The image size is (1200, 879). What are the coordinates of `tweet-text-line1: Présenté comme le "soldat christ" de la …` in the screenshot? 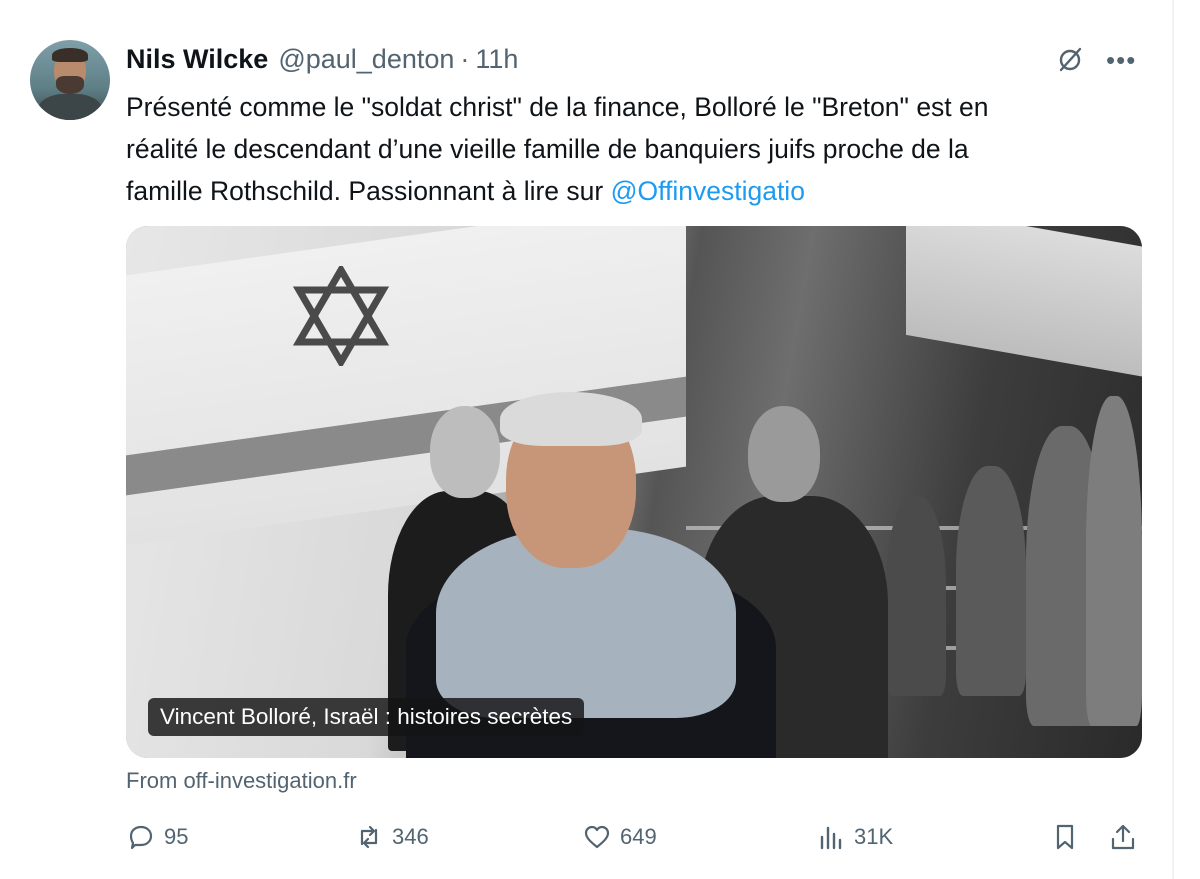 It's located at (557, 107).